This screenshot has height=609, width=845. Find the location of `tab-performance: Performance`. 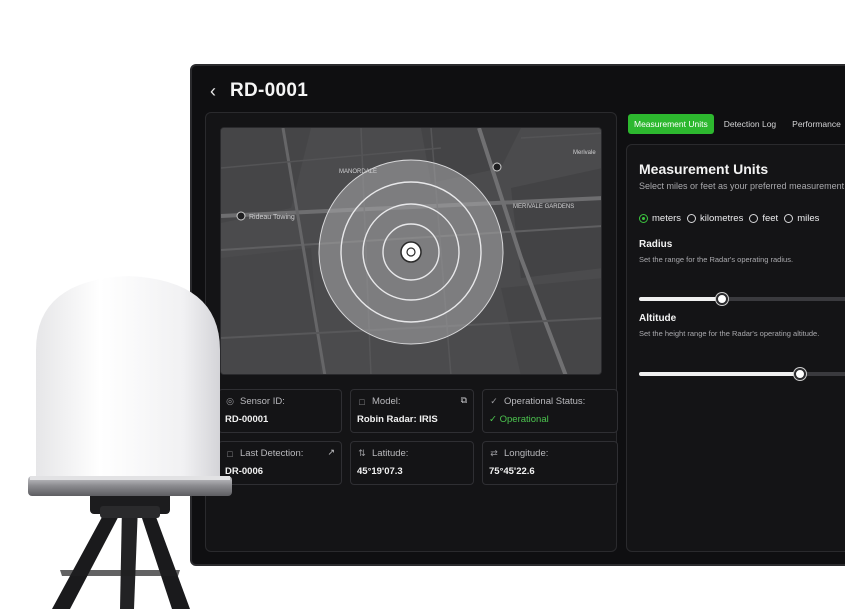

tab-performance: Performance is located at coordinates (815, 124).